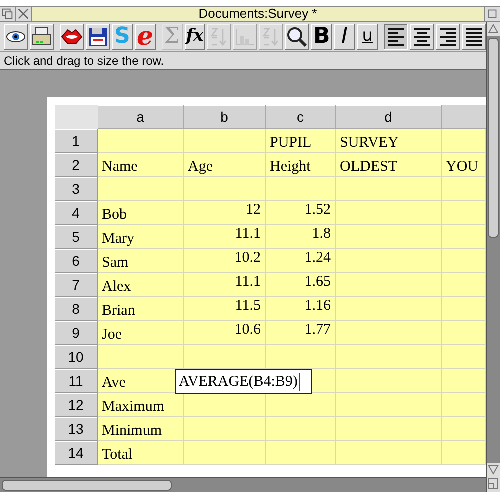 Image resolution: width=500 pixels, height=500 pixels. What do you see at coordinates (345, 37) in the screenshot?
I see `italic-button: I` at bounding box center [345, 37].